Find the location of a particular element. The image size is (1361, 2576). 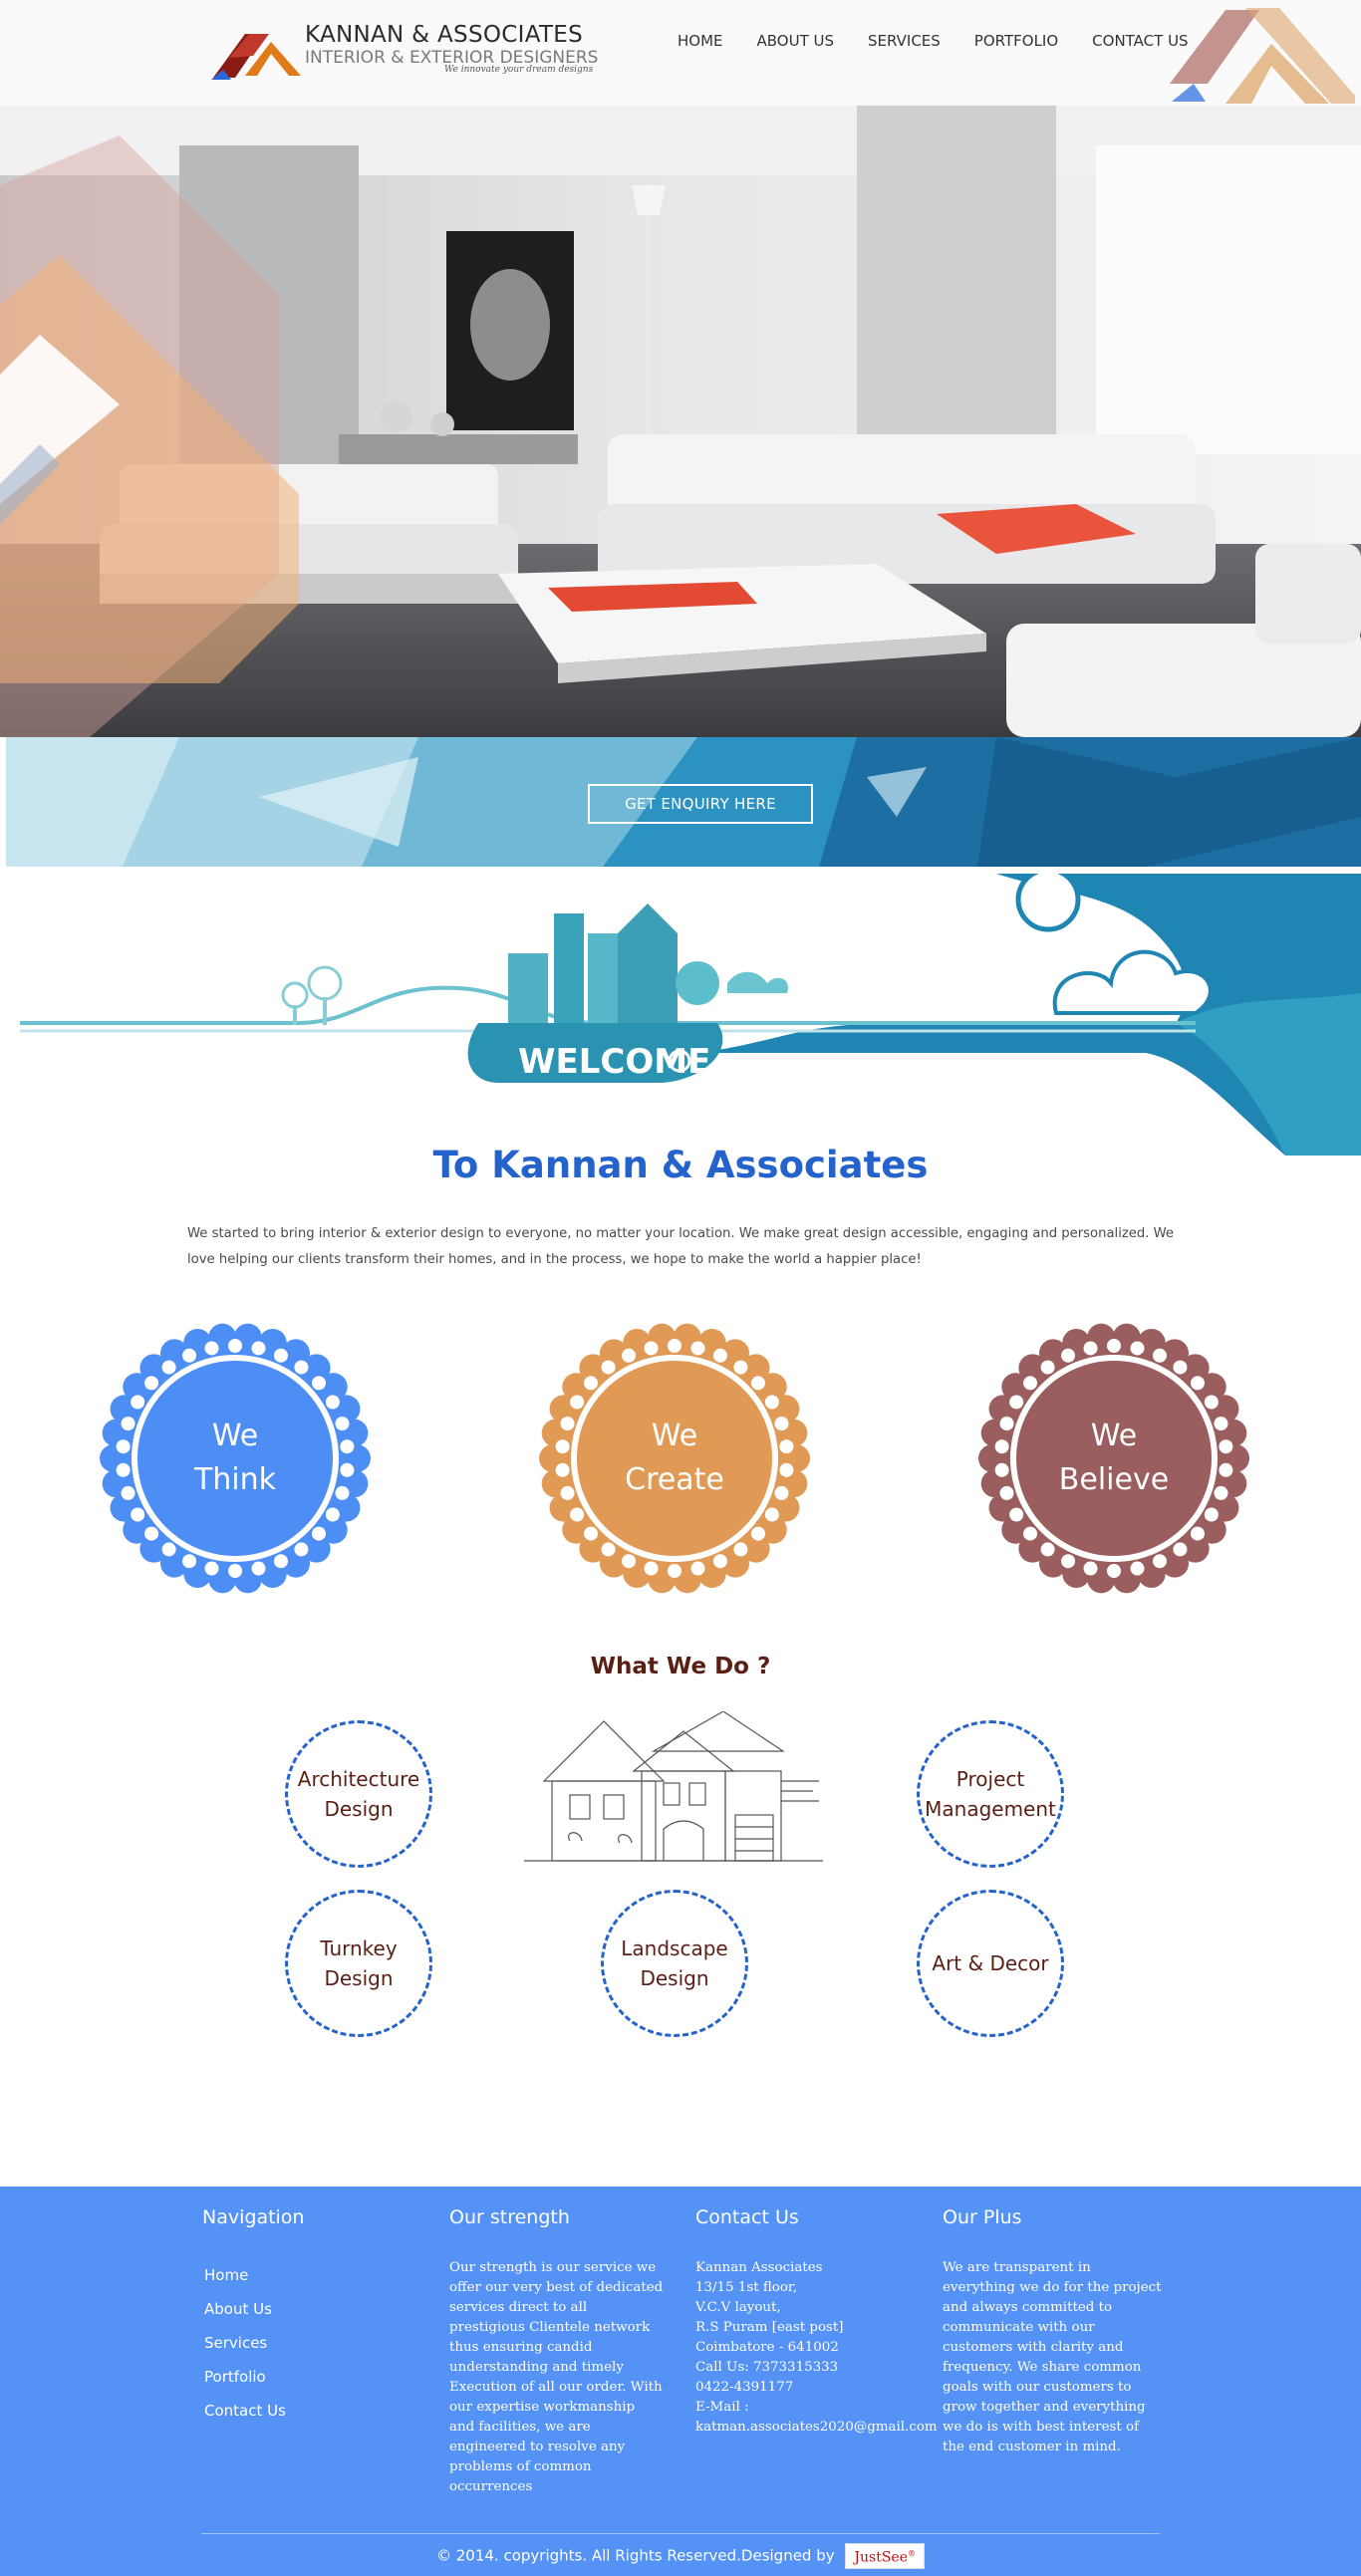

value-believe-line1: We is located at coordinates (1114, 1435).